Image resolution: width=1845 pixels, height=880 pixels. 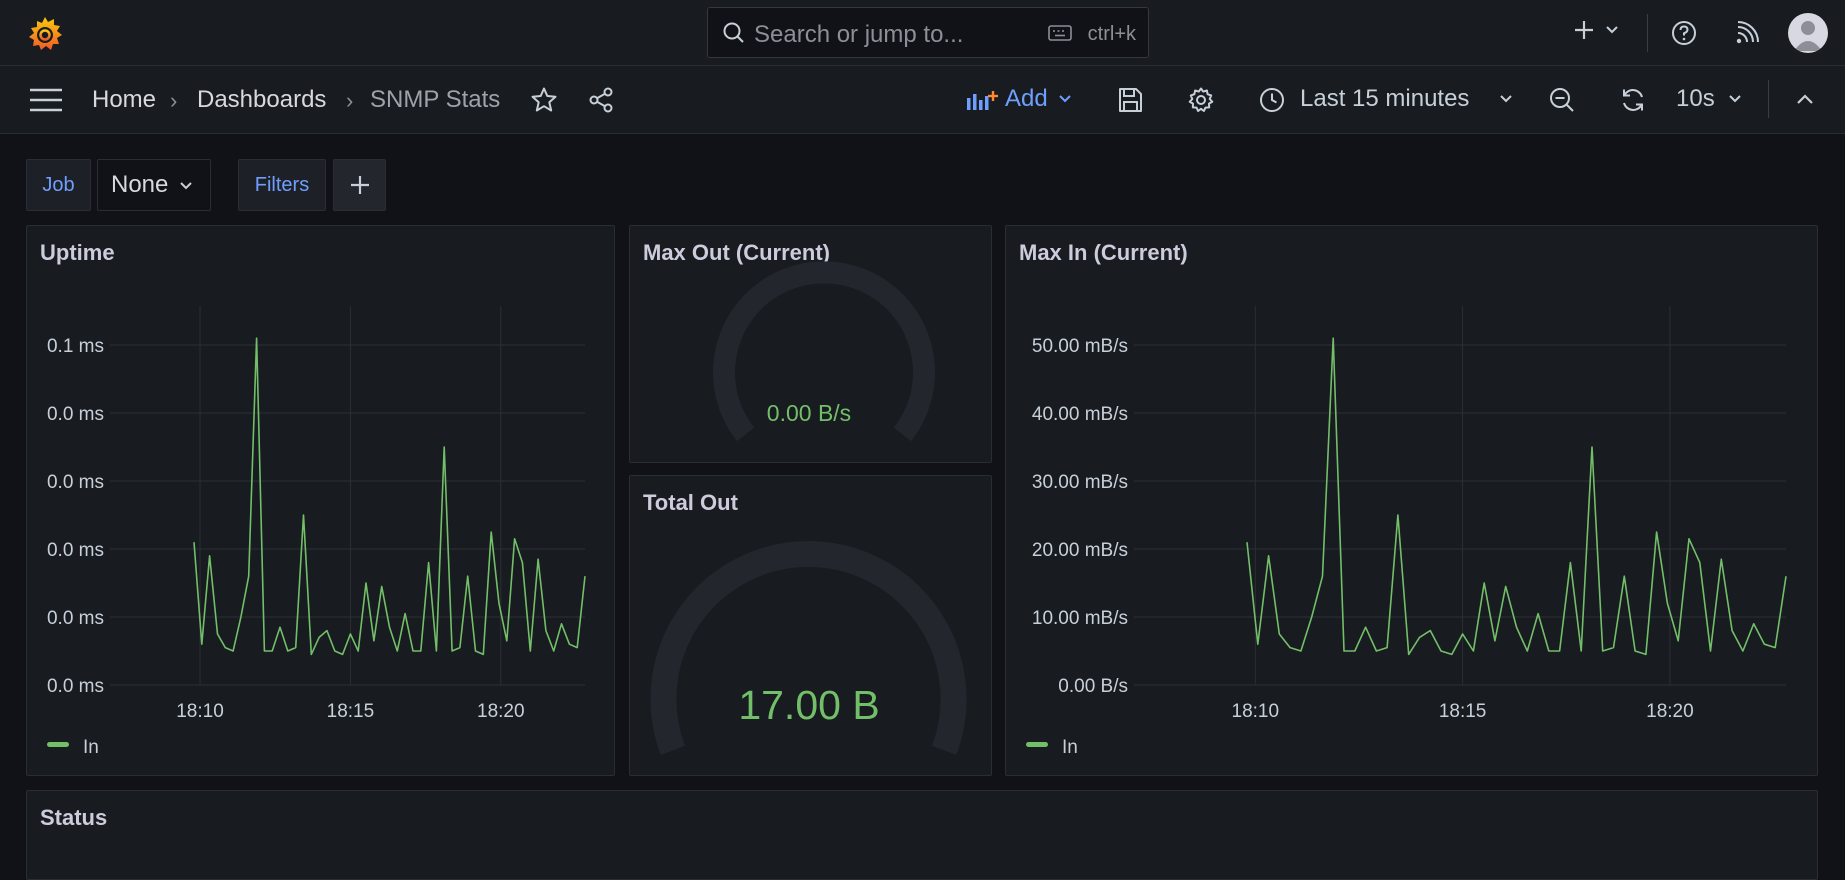 I want to click on refresh-icon, so click(x=1633, y=100).